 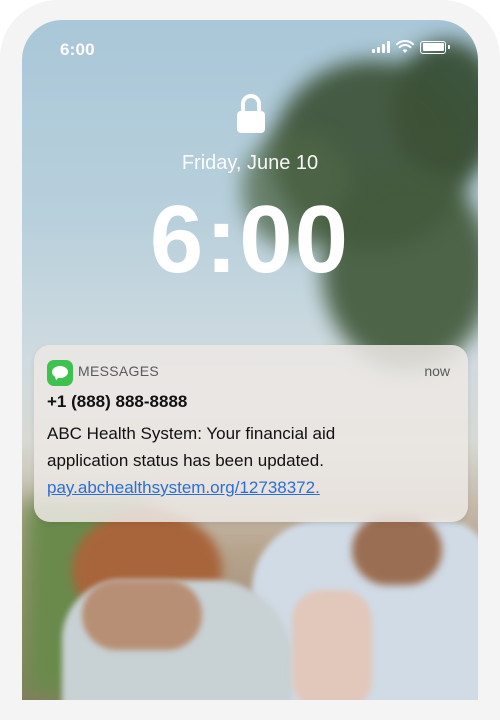 I want to click on status-bar-icons, so click(x=411, y=47).